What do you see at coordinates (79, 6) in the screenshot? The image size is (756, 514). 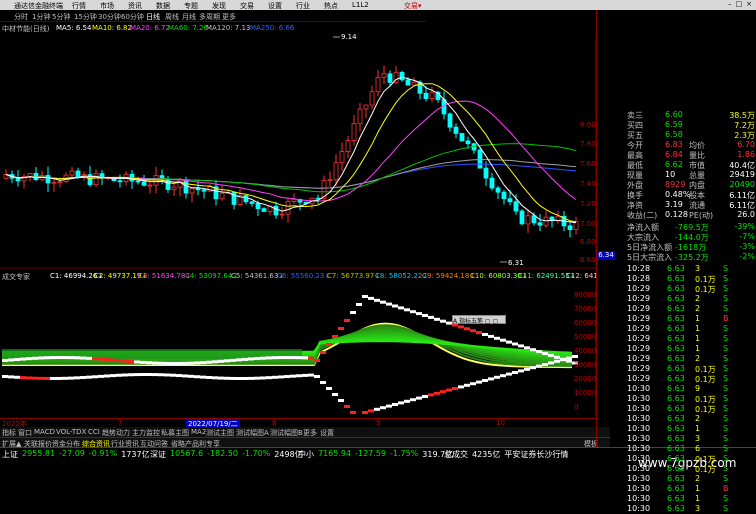 I see `menu-quotes: 行情` at bounding box center [79, 6].